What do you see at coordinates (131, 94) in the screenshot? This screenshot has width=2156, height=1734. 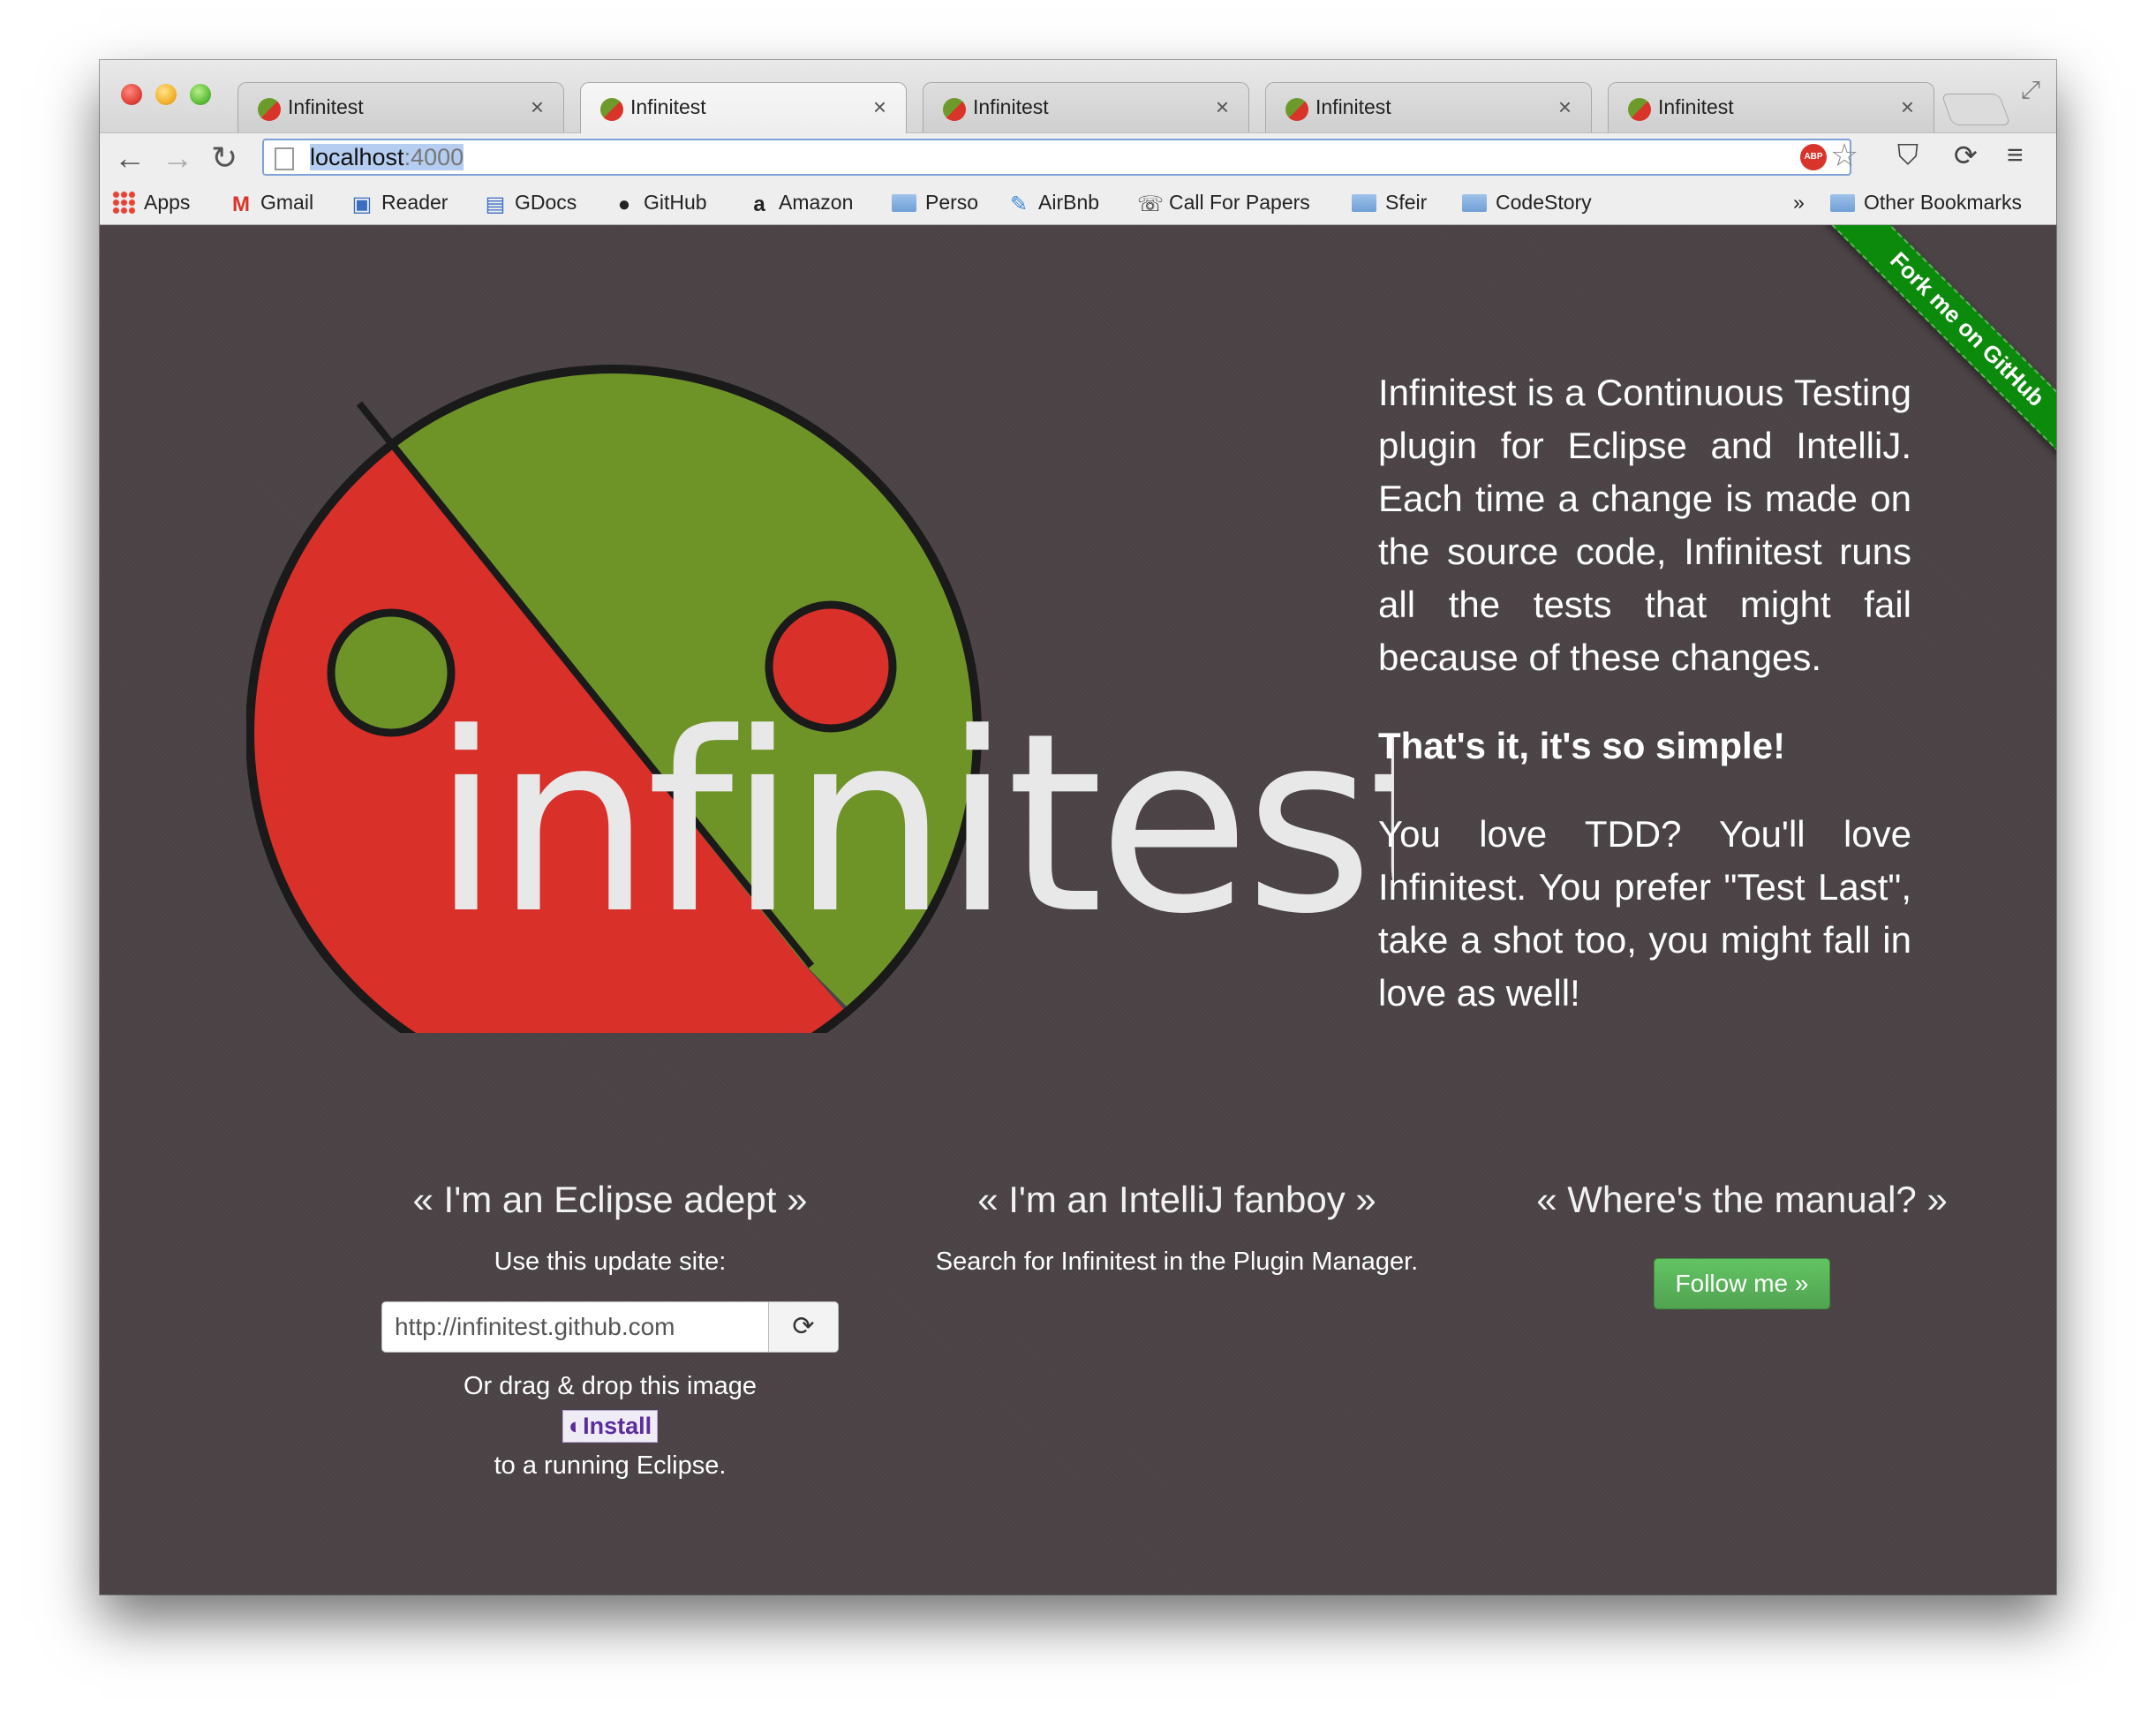 I see `close-window-button` at bounding box center [131, 94].